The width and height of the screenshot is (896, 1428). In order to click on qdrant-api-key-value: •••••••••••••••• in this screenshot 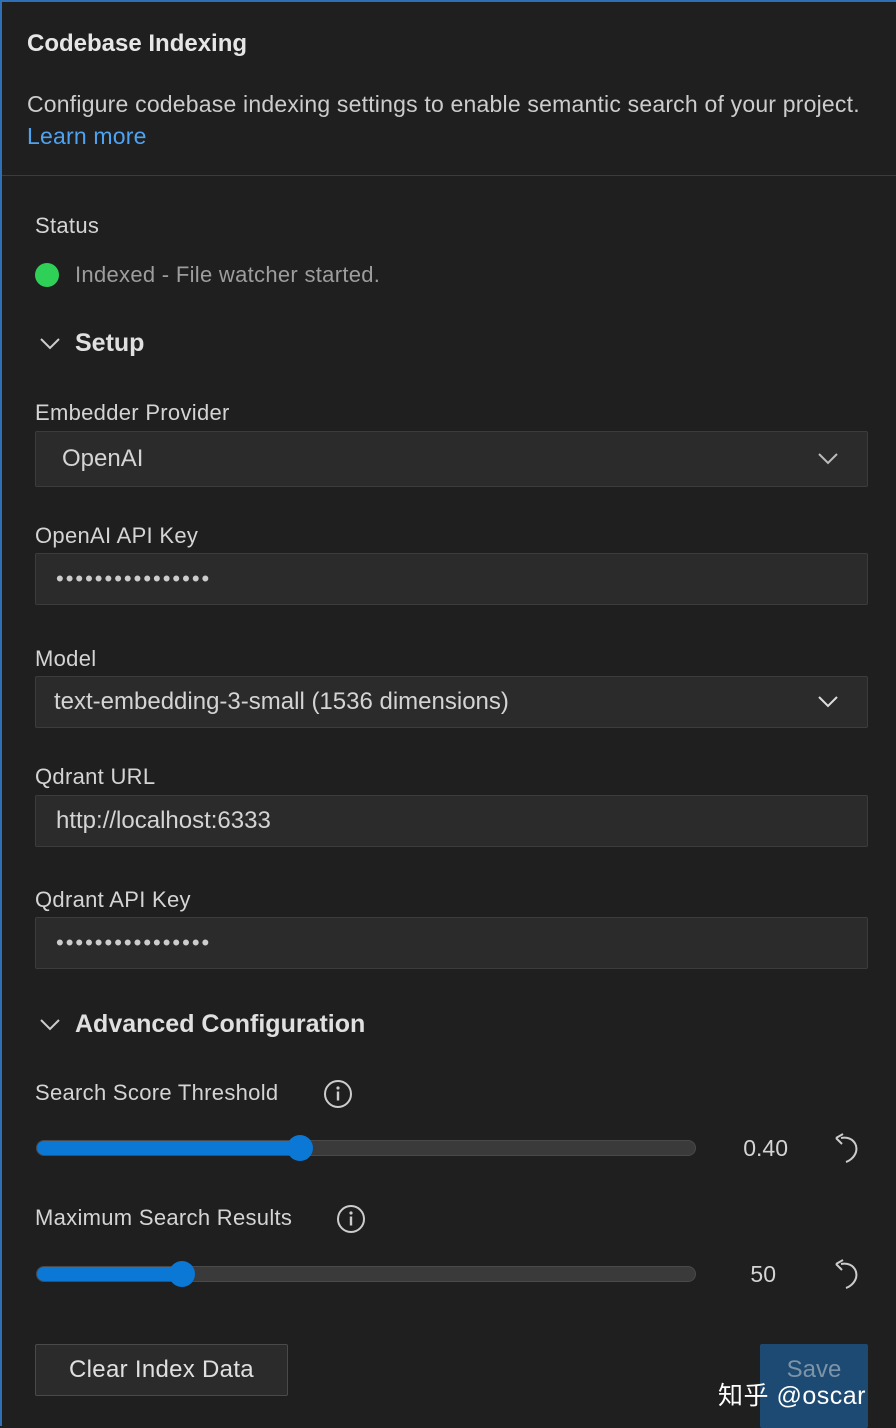, I will do `click(134, 942)`.